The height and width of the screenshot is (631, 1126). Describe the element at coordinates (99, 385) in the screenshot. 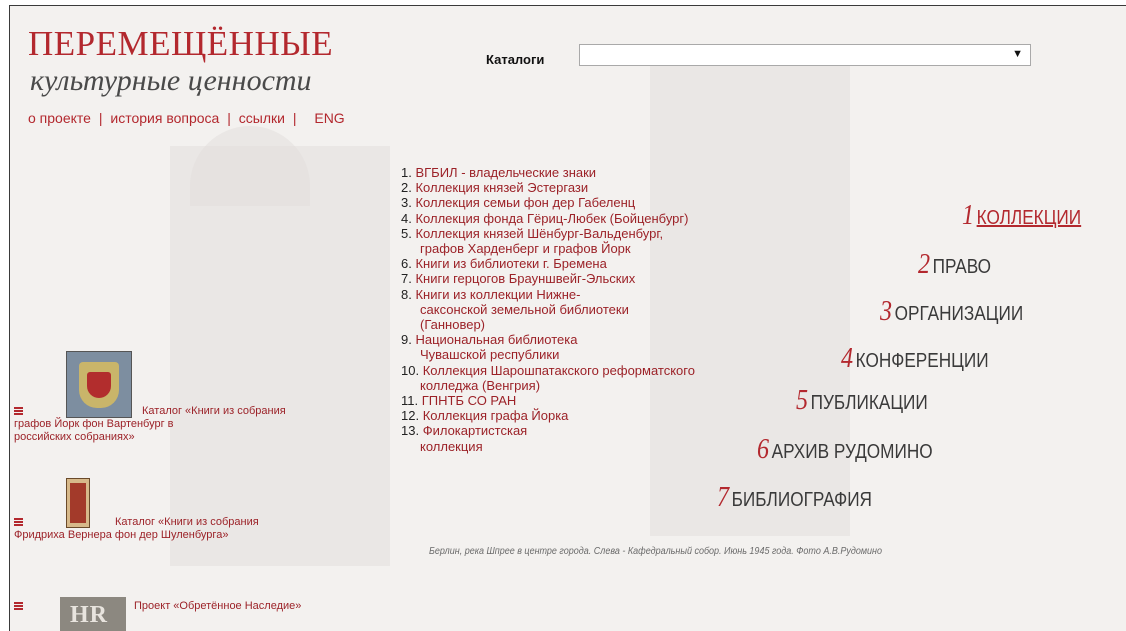

I see `coat-of-arms-shield-icon` at that location.